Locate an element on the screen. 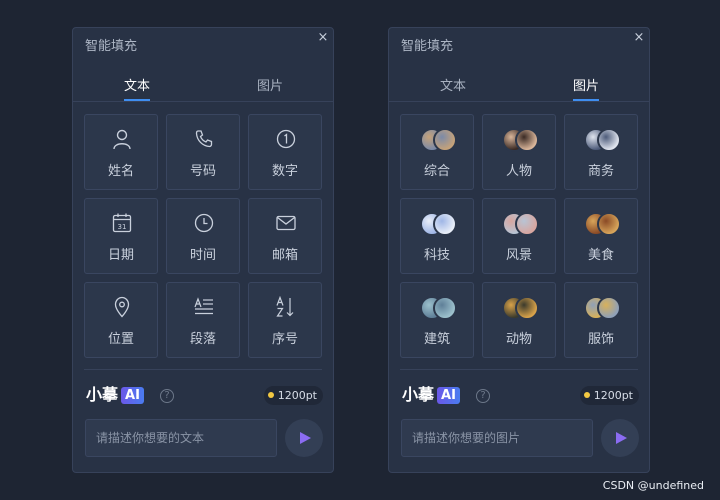 Image resolution: width=720 pixels, height=500 pixels. phone-icon is located at coordinates (204, 139).